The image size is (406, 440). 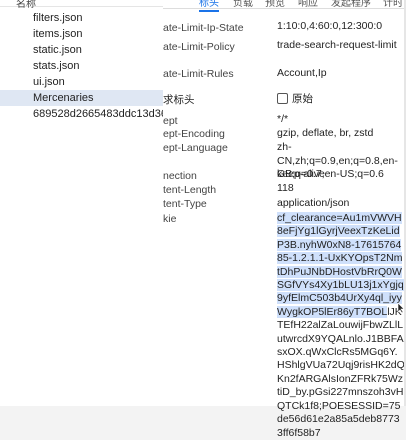 I want to click on header-value: trade-search-request-limit, so click(x=337, y=45).